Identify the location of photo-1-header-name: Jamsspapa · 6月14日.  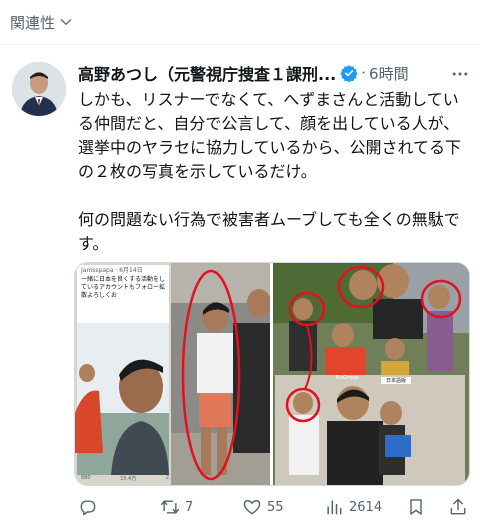
(112, 270).